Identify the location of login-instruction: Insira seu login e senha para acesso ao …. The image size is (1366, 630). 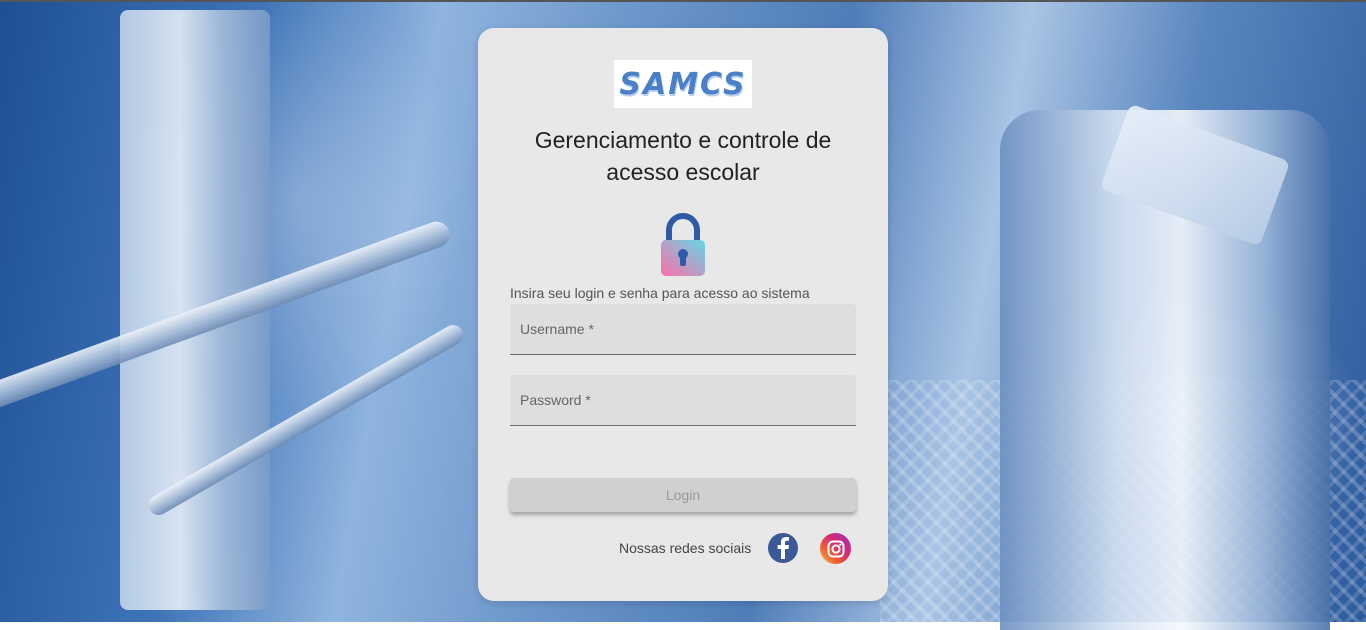
(660, 293).